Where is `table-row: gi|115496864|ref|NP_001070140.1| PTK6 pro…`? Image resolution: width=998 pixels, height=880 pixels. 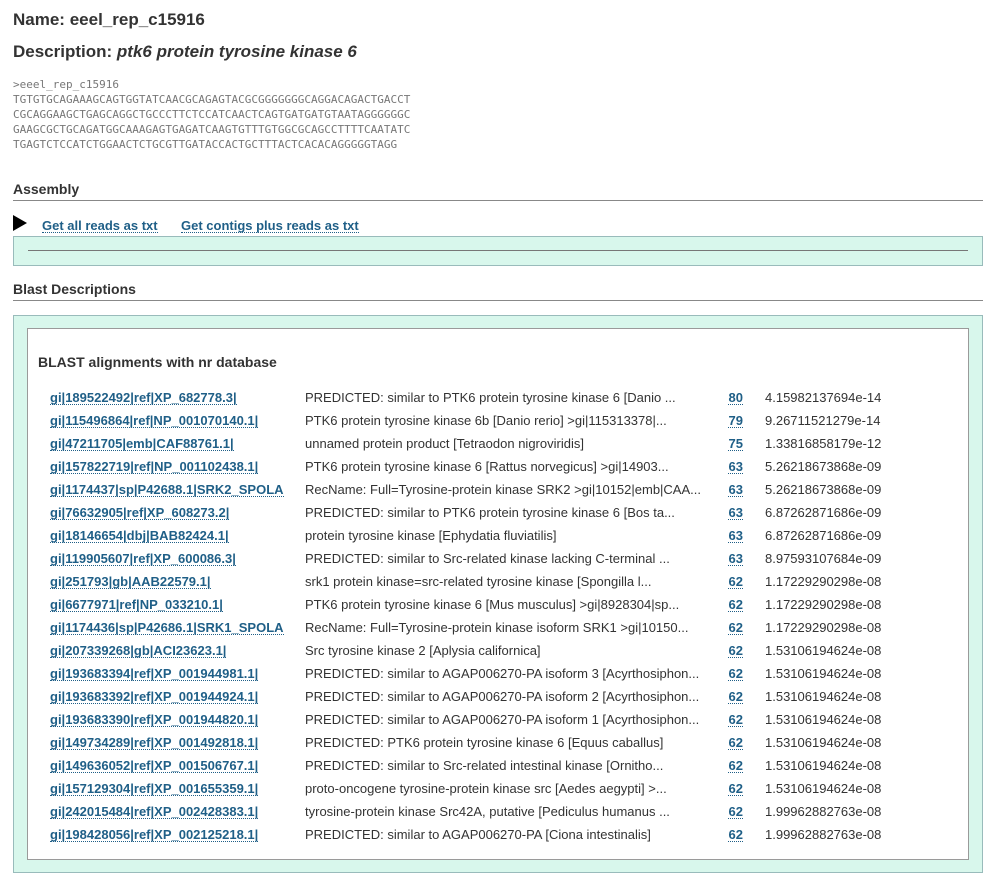 table-row: gi|115496864|ref|NP_001070140.1| PTK6 pro… is located at coordinates (498, 424).